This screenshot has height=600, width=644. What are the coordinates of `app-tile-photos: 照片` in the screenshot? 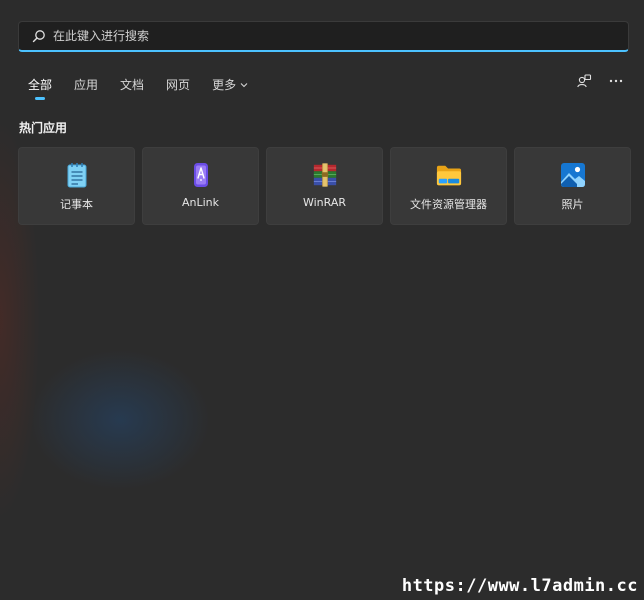 It's located at (572, 186).